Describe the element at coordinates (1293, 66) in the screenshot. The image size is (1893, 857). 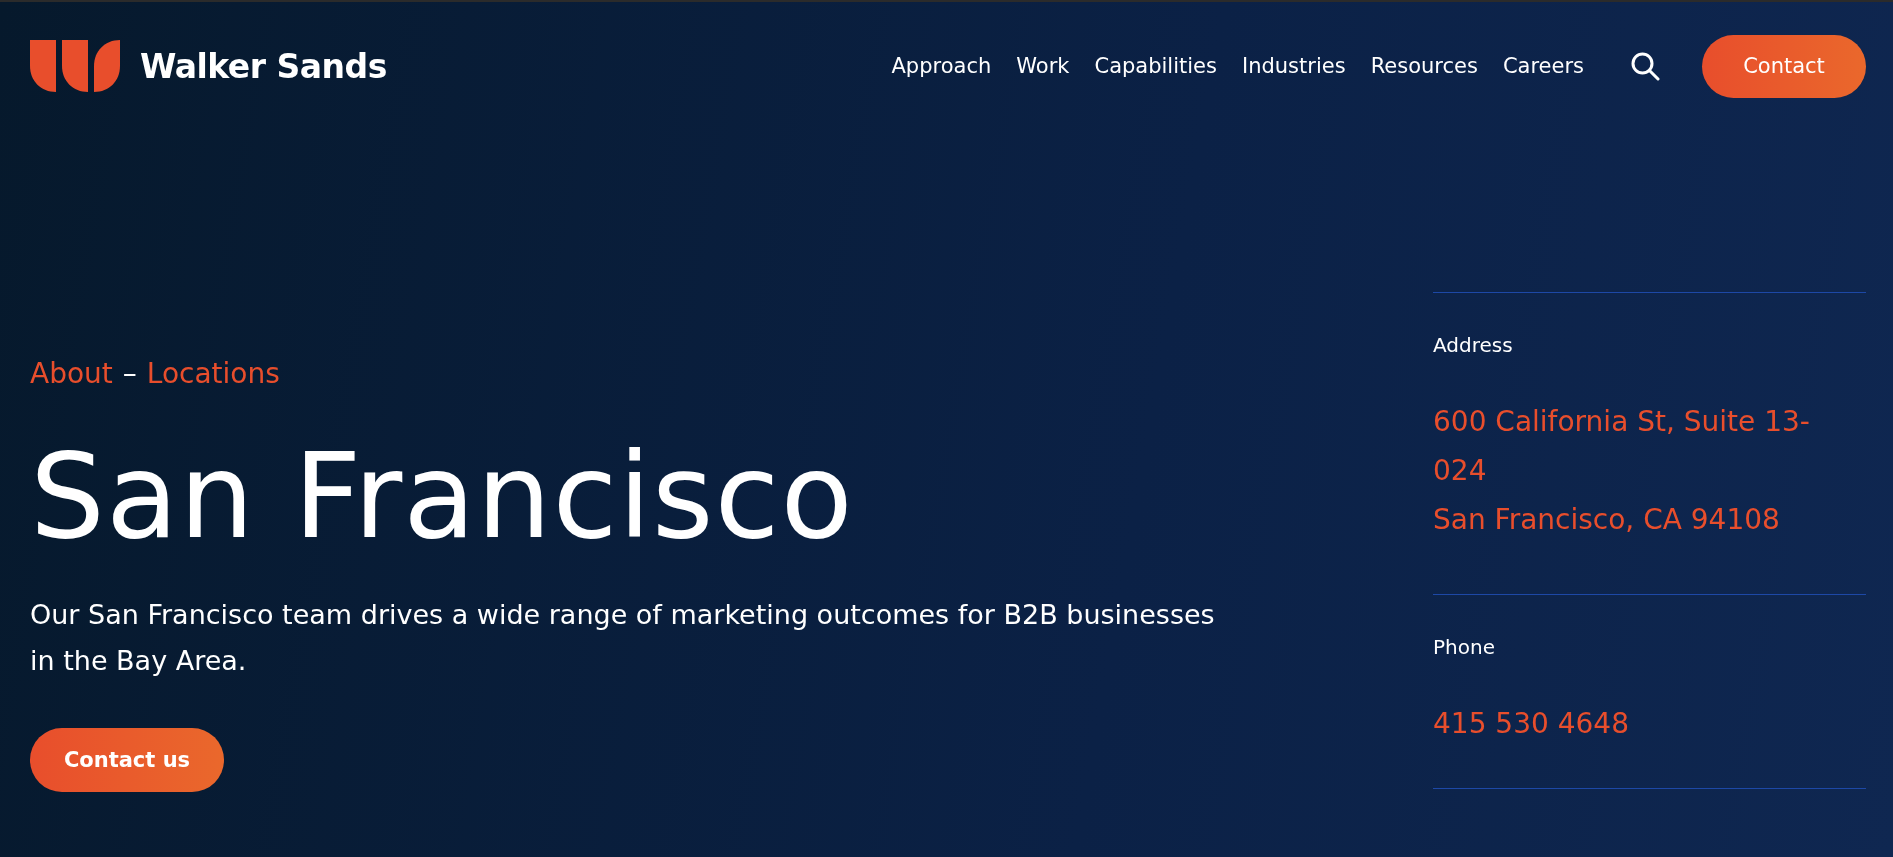
I see `nav-link: Industries` at that location.